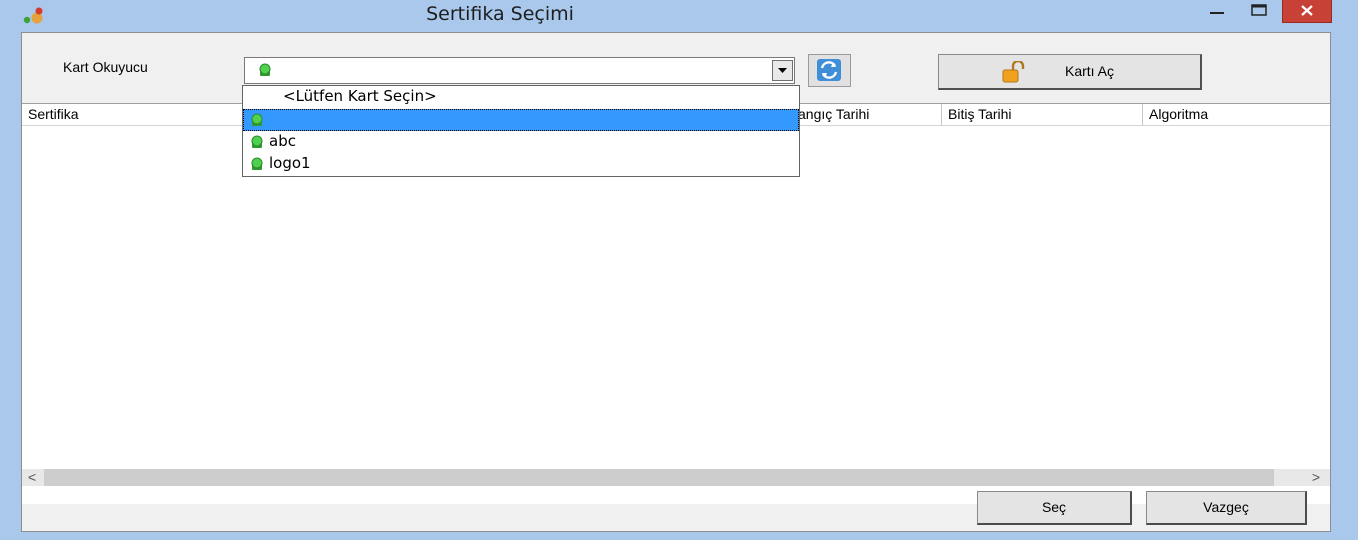 This screenshot has height=540, width=1358. I want to click on card-dropdown-list: <Lütfen Kart Seçin> abc logo1, so click(521, 131).